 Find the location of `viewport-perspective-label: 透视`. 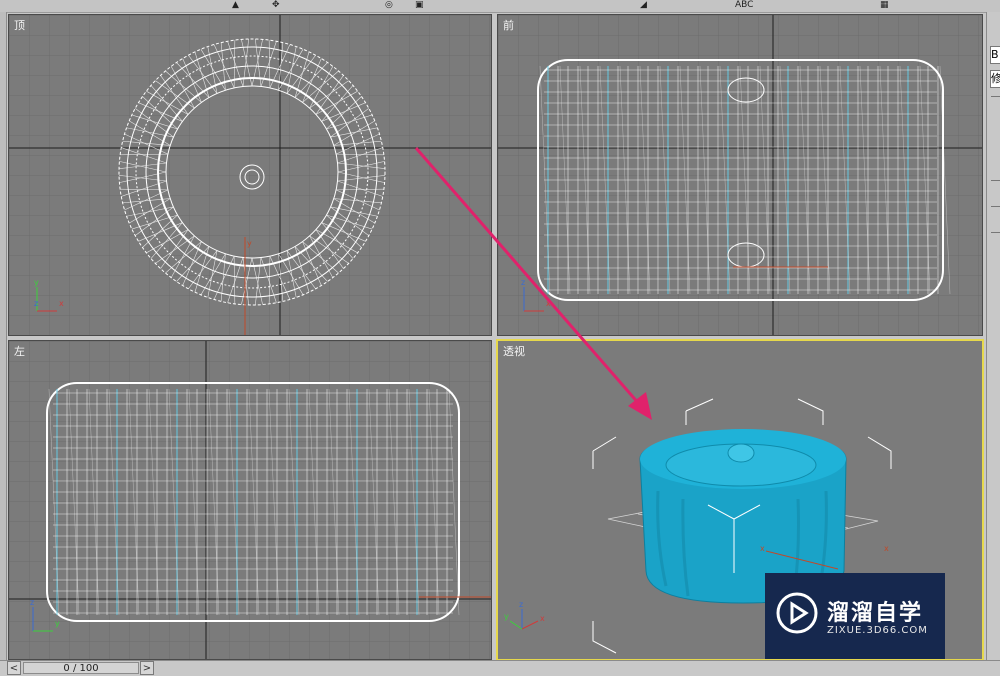

viewport-perspective-label: 透视 is located at coordinates (514, 351).